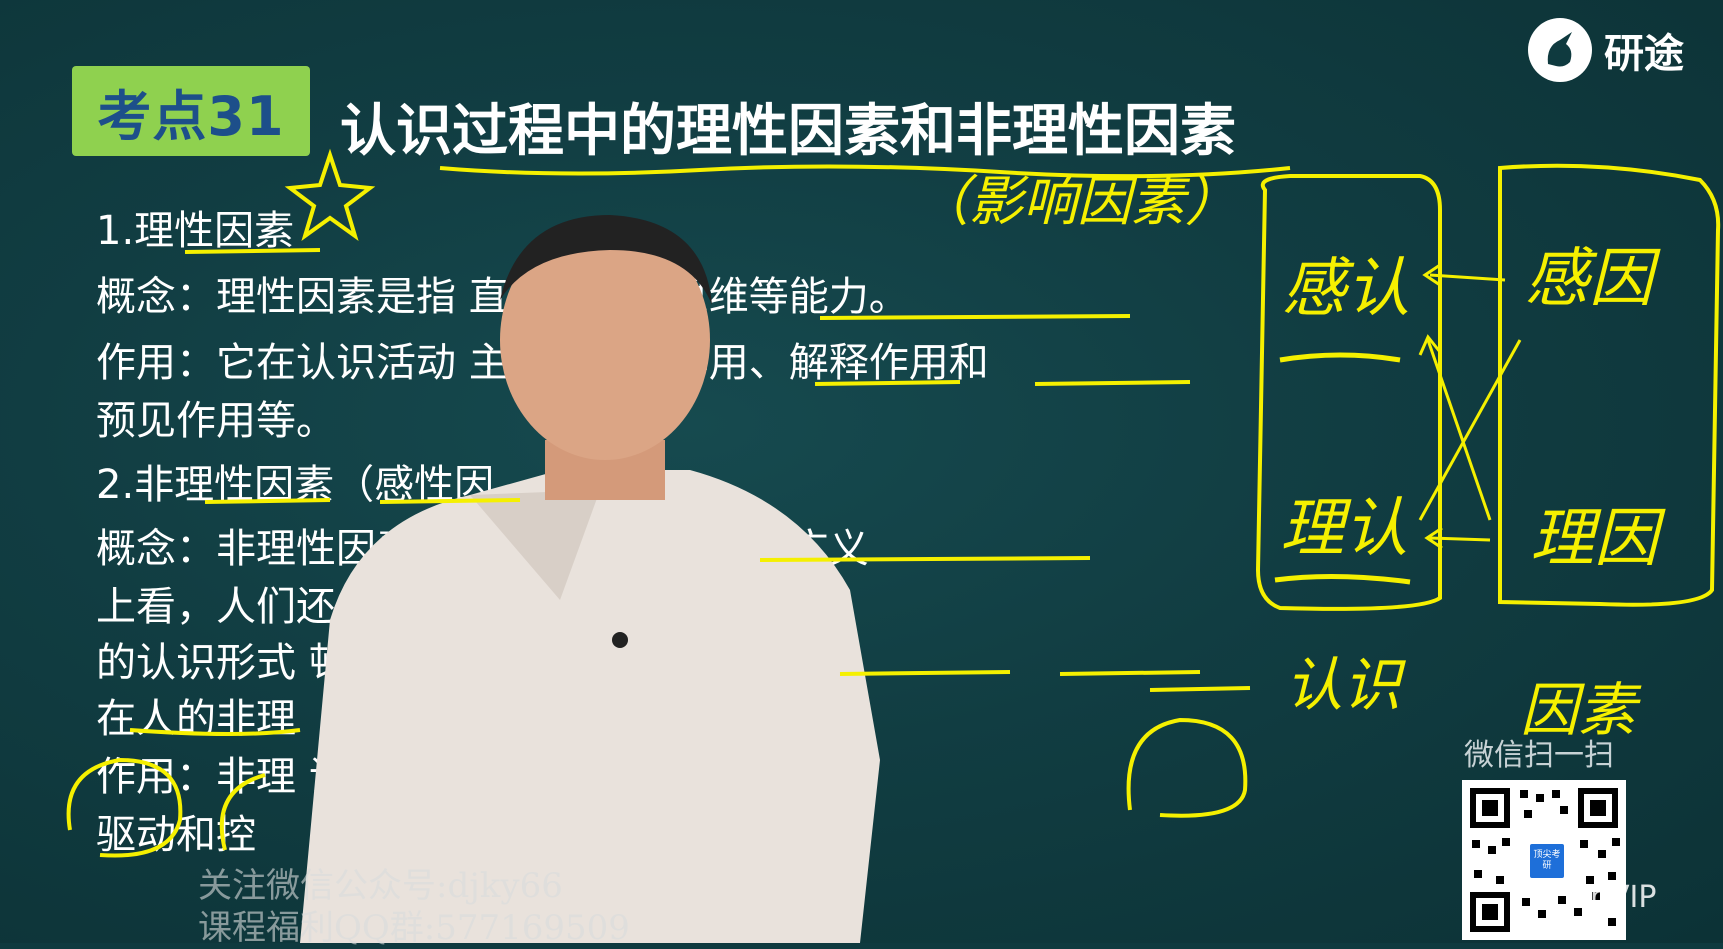 This screenshot has width=1723, height=949. Describe the element at coordinates (1345, 685) in the screenshot. I see `note-cognition: 认识` at that location.